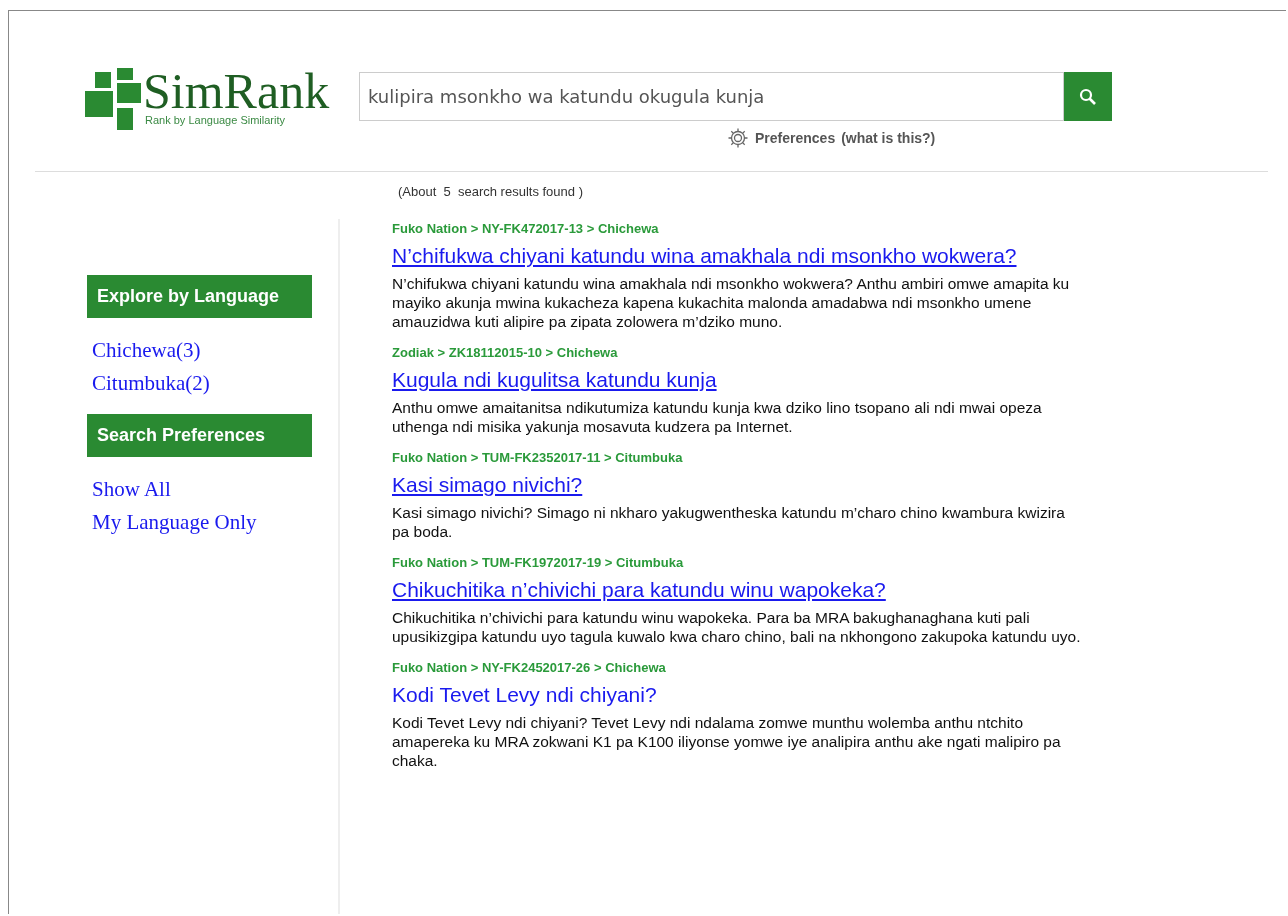 This screenshot has width=1288, height=916. I want to click on sidebar-link: Chichewa(3), so click(215, 350).